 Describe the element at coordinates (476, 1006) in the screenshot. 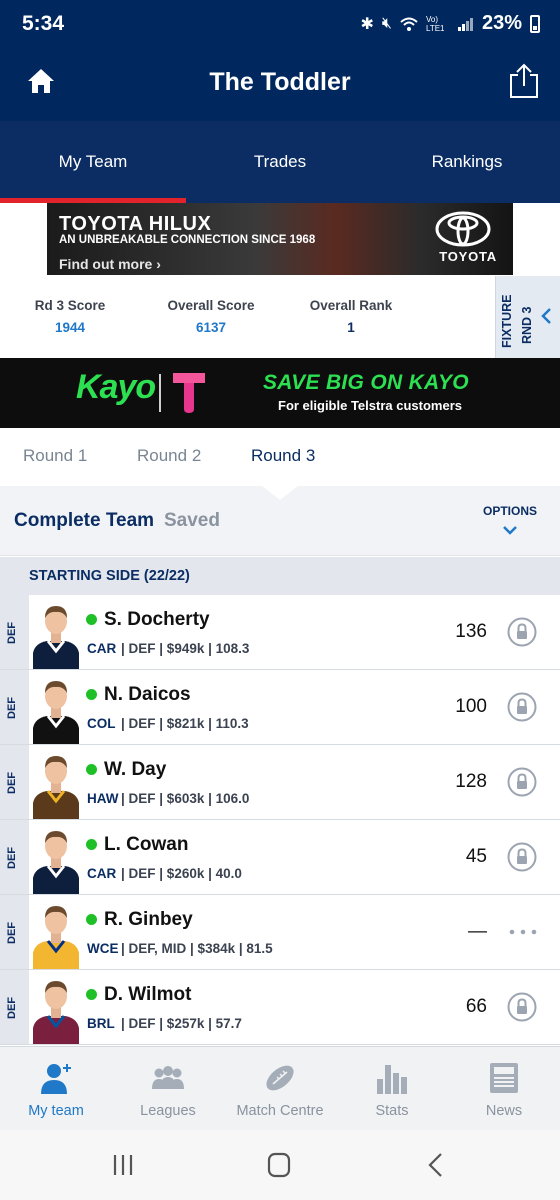

I see `player-score: 66` at that location.